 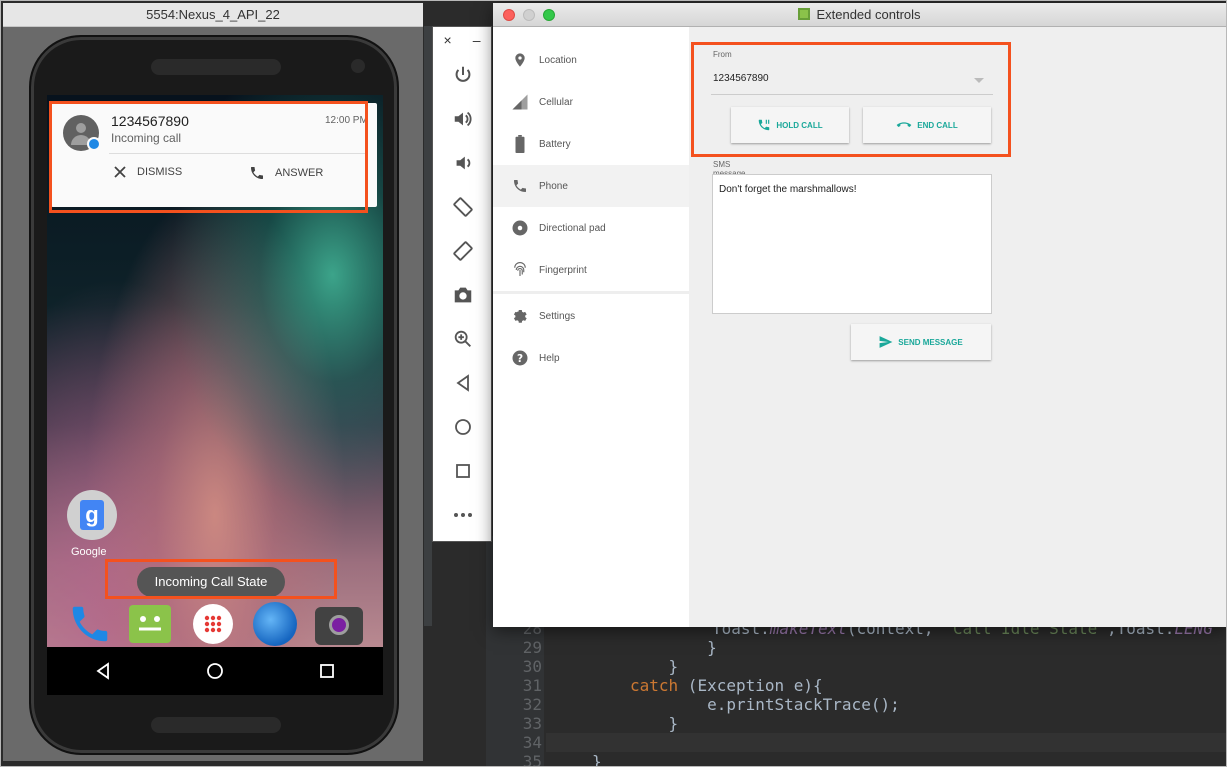 I want to click on sidebar-item-label: Location, so click(x=558, y=60).